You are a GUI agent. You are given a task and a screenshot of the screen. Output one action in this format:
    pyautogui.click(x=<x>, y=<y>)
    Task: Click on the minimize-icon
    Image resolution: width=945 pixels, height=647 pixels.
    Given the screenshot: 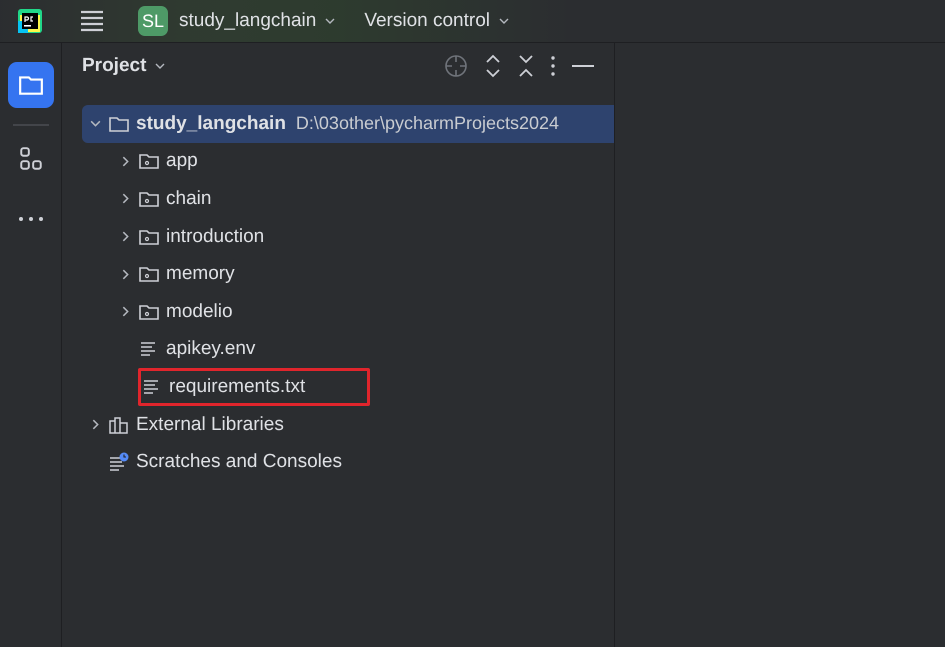 What is the action you would take?
    pyautogui.click(x=583, y=66)
    